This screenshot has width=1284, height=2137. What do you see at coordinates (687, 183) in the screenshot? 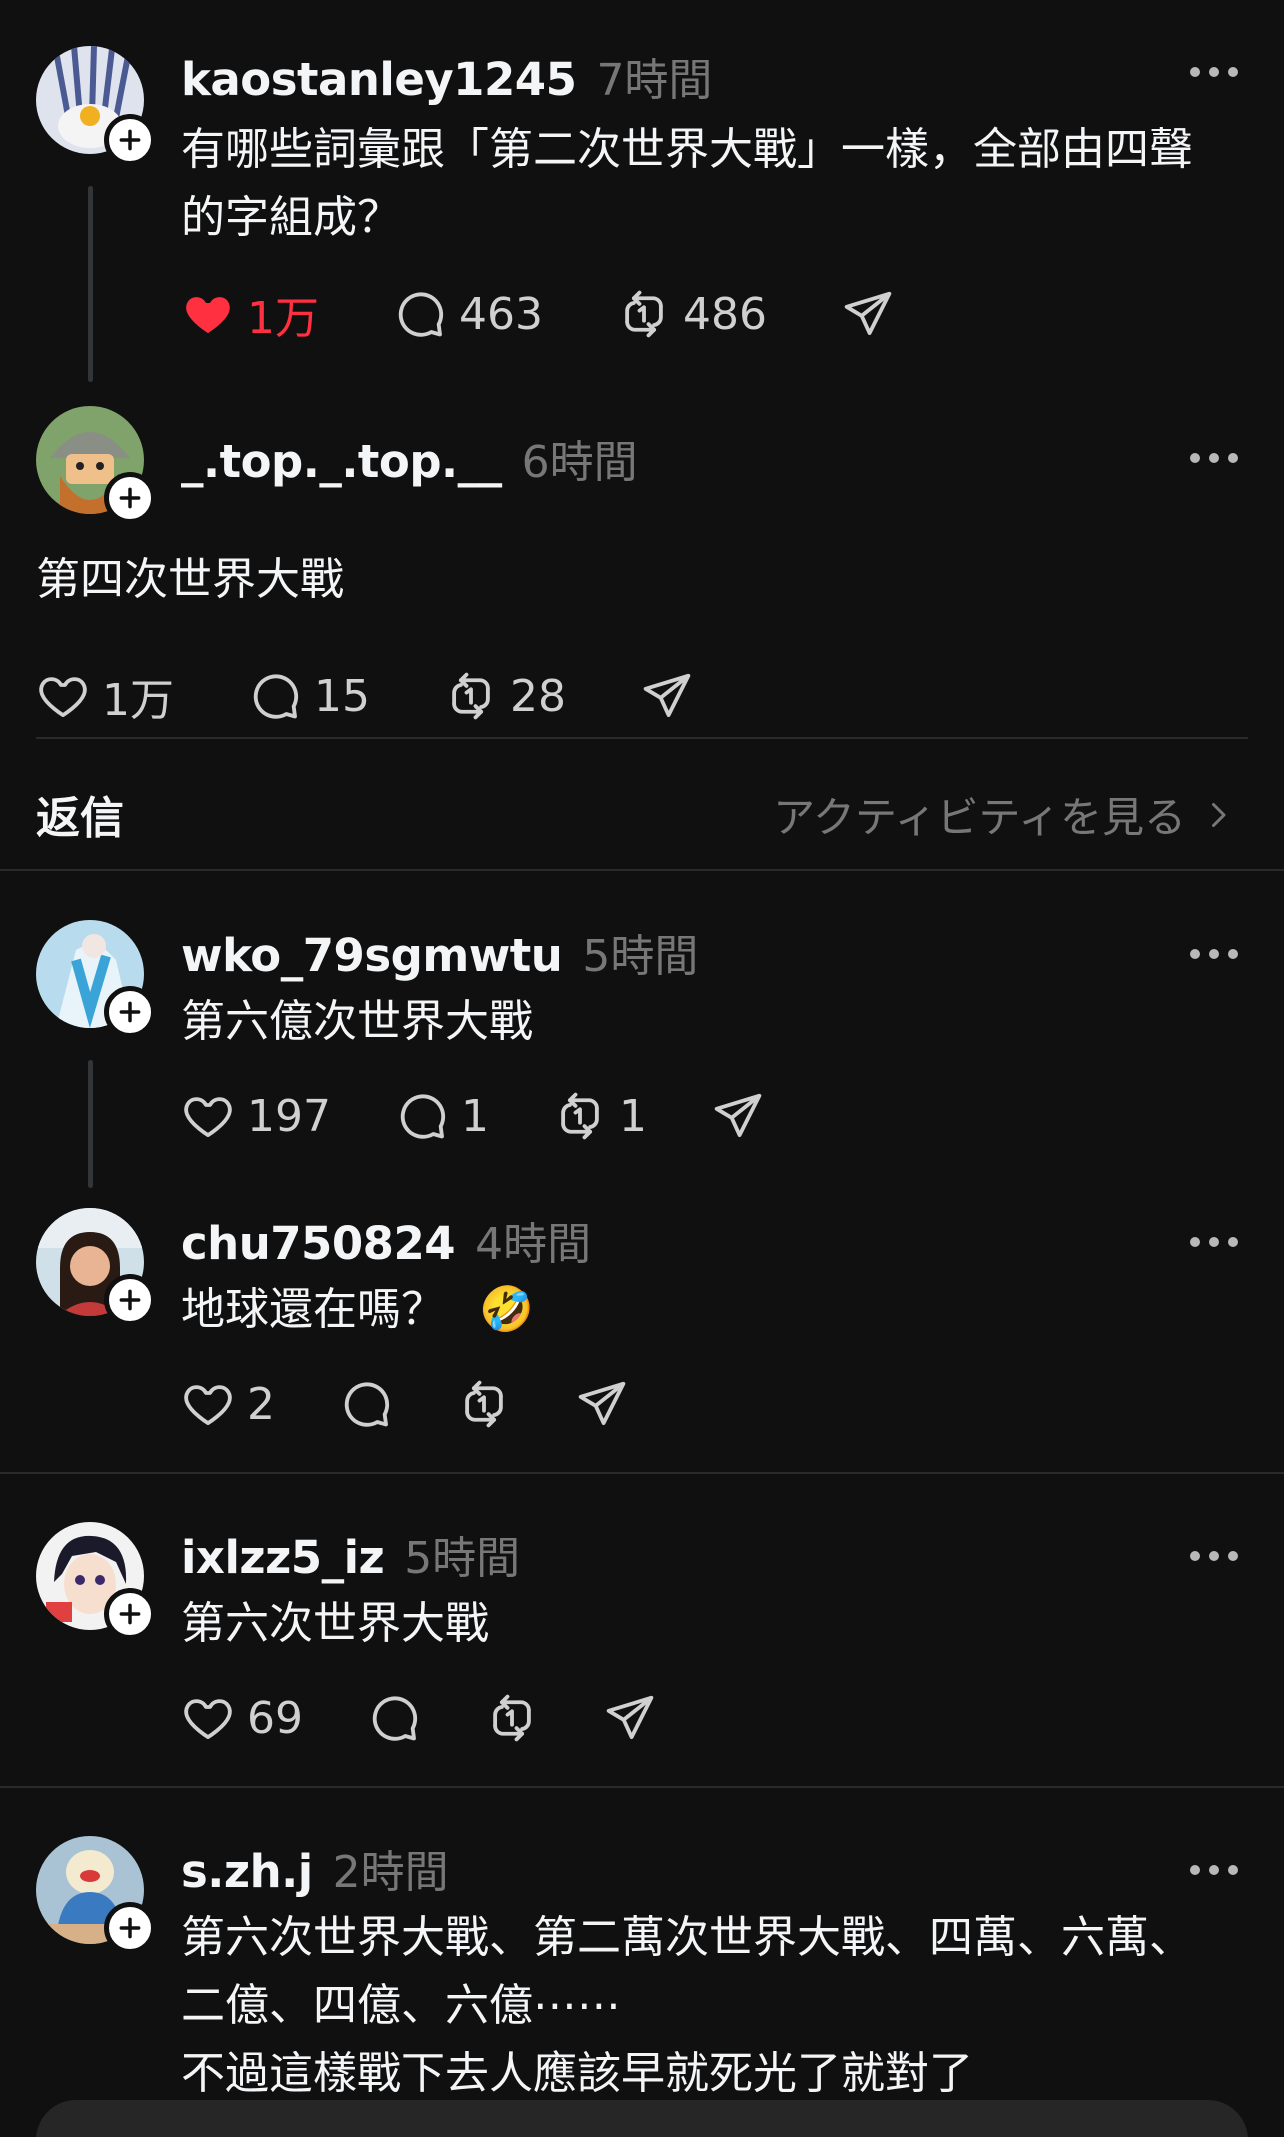
I see `post-text: 有哪些詞彙跟「第二次世界大戰」一樣，全部由四聲的字組成？` at bounding box center [687, 183].